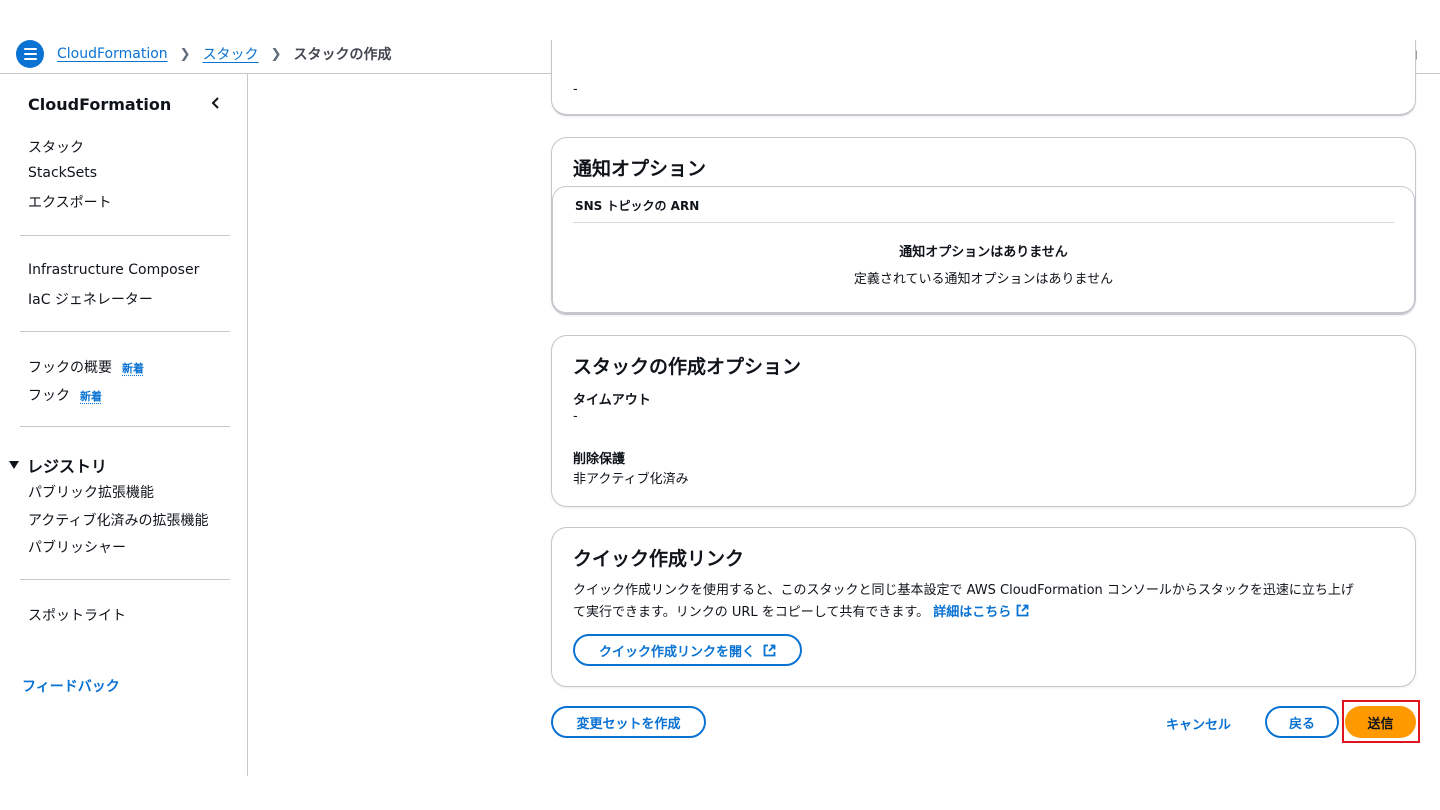 This screenshot has height=810, width=1440. Describe the element at coordinates (91, 492) in the screenshot. I see `sidebar-item-public-extensions: パブリック拡張機能` at that location.